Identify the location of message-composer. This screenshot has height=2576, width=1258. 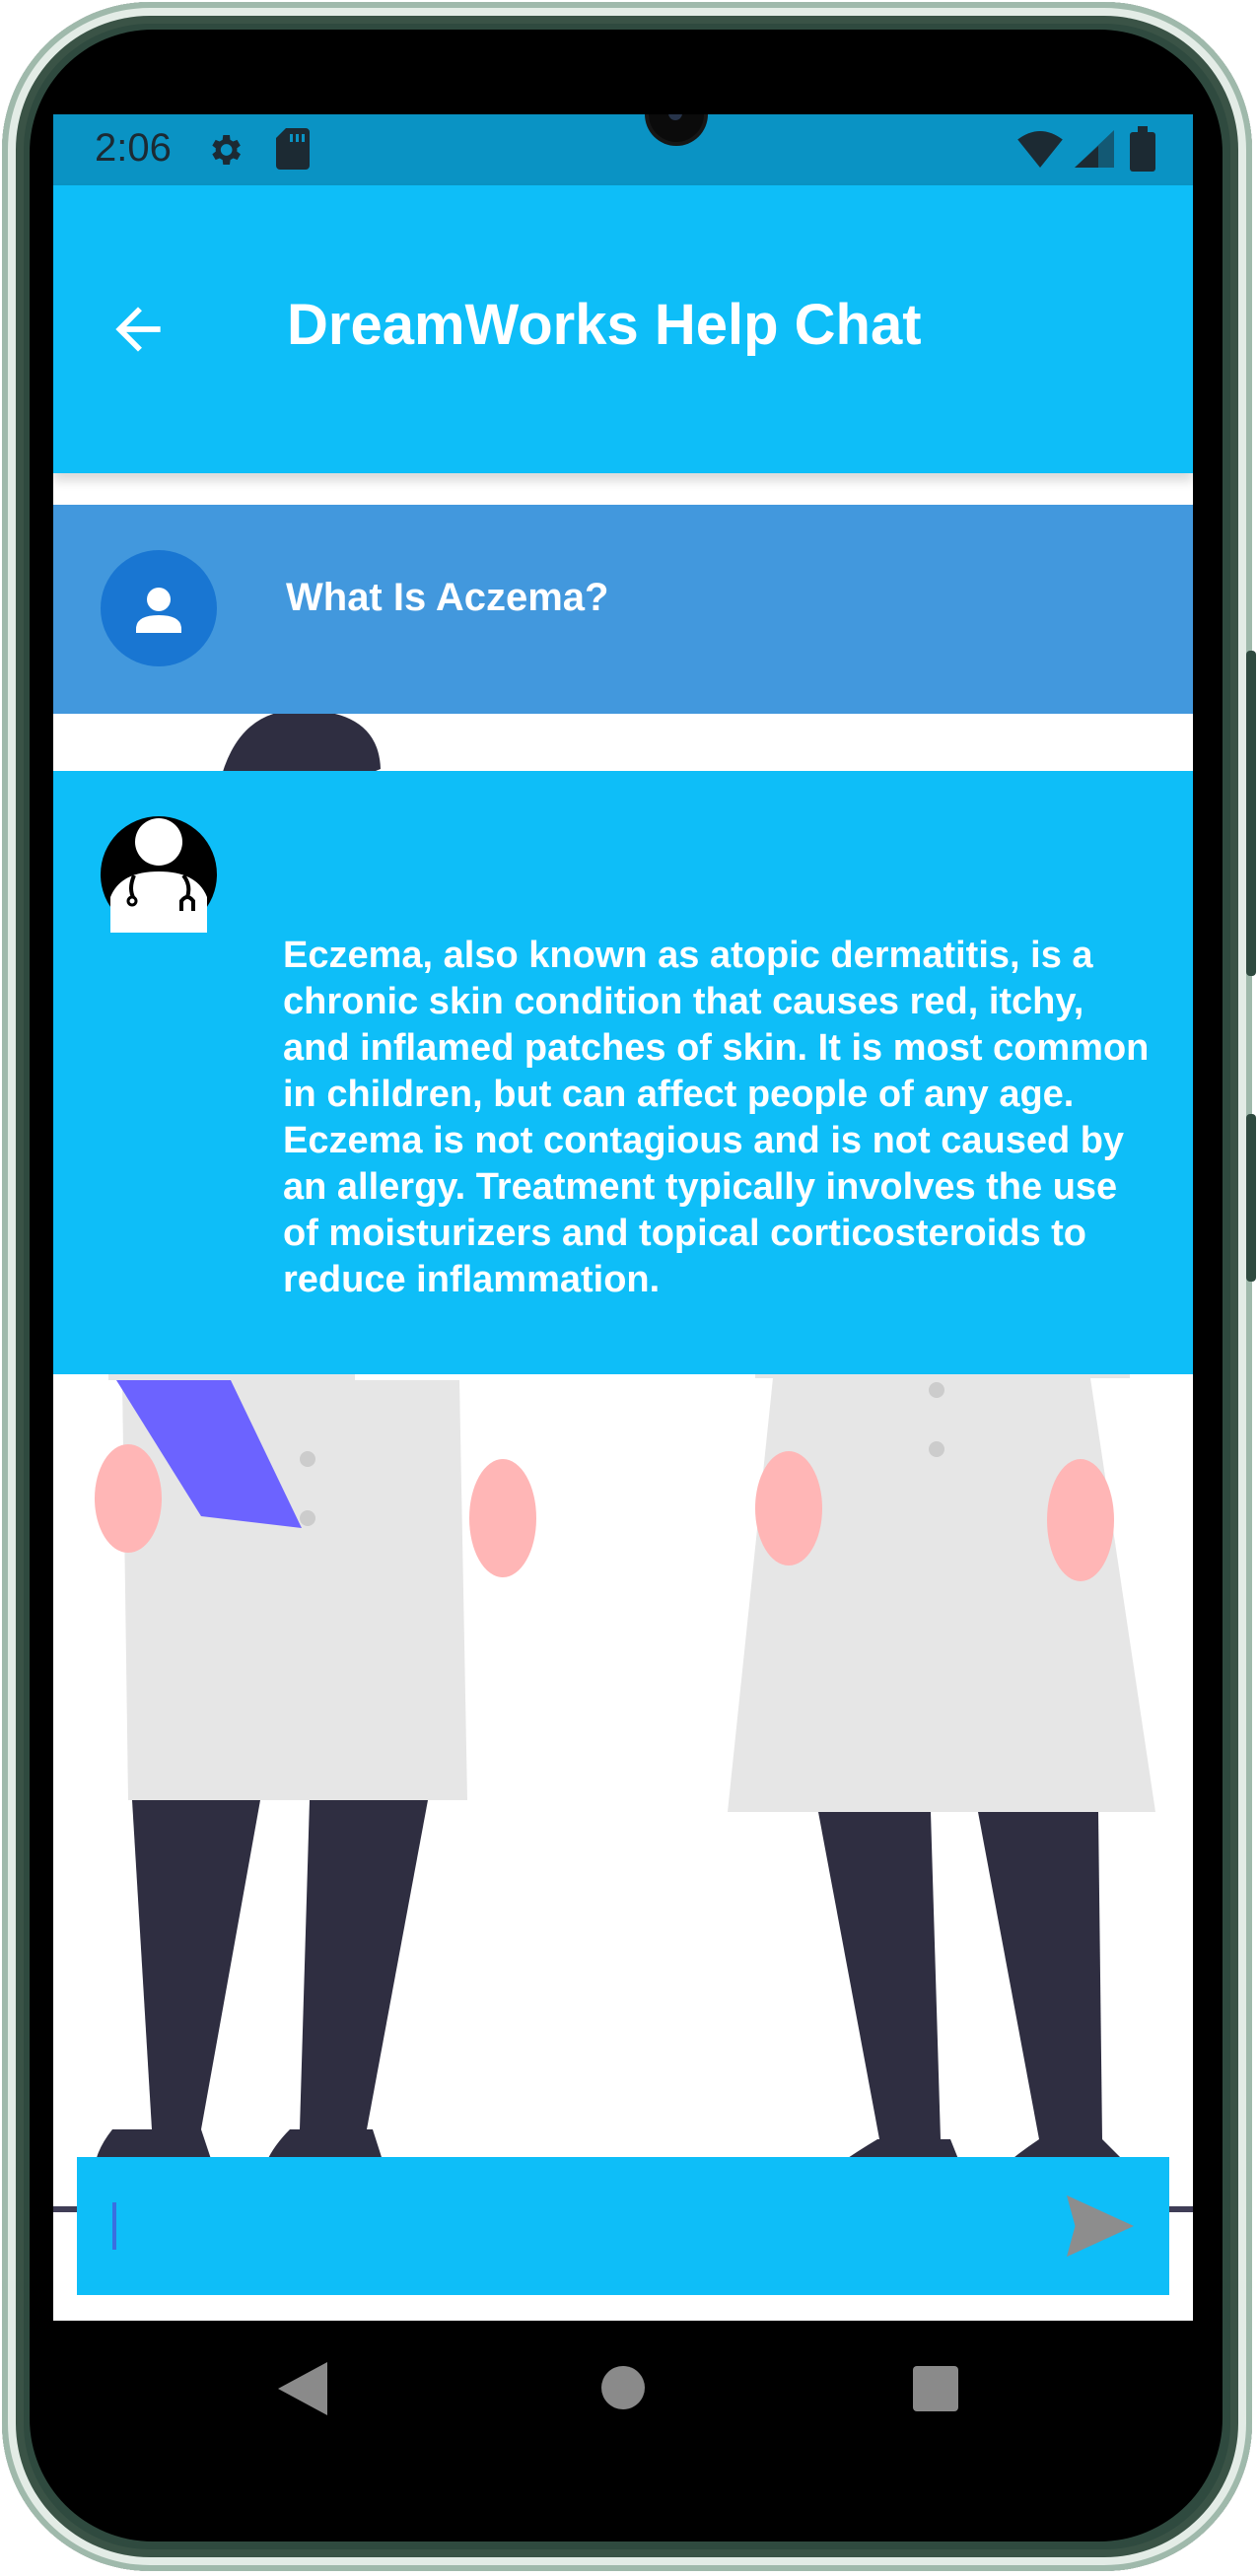
(623, 2226).